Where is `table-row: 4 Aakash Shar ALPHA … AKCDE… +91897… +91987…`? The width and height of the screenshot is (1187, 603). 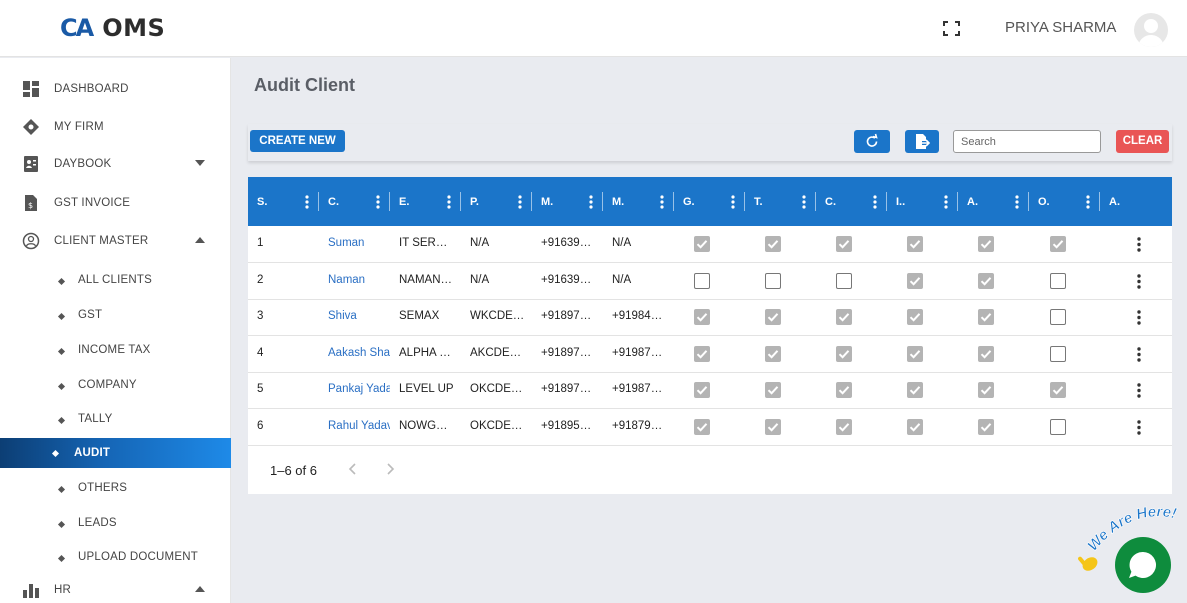
table-row: 4 Aakash Shar ALPHA … AKCDE… +91897… +91987… is located at coordinates (710, 354).